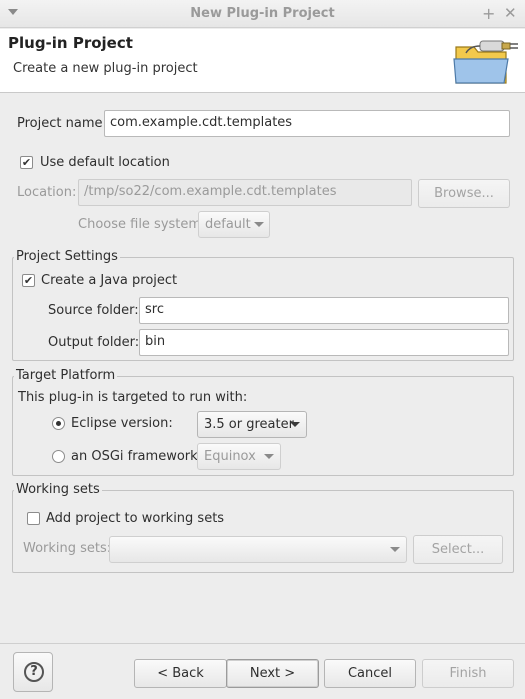 This screenshot has height=699, width=525. I want to click on add-to-working-sets-label: Add project to working sets, so click(135, 518).